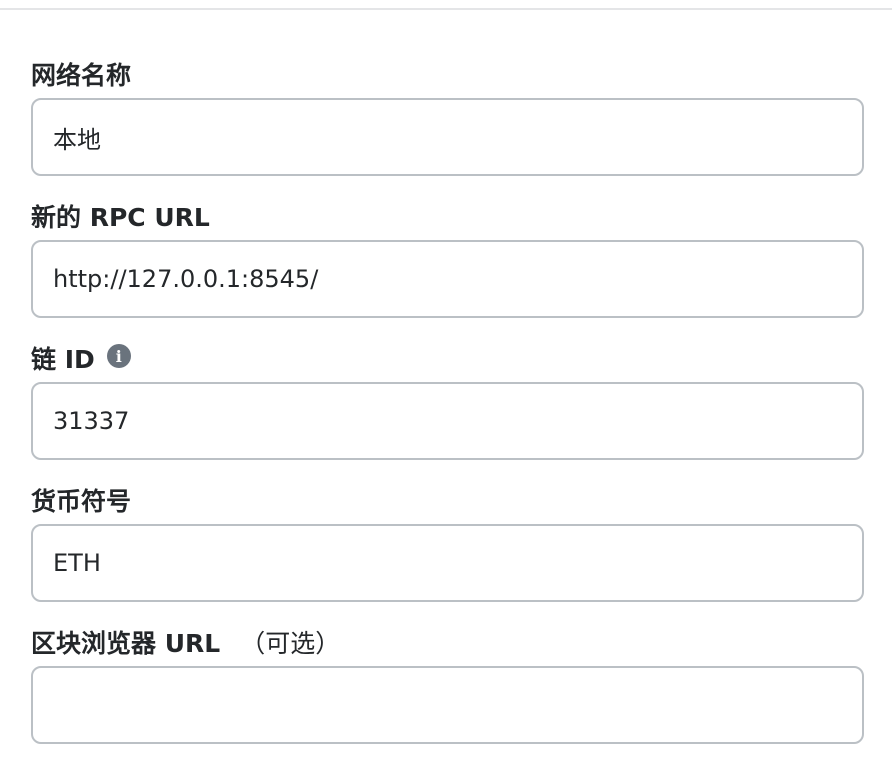  What do you see at coordinates (81, 75) in the screenshot?
I see `network-name-label: 网络名称` at bounding box center [81, 75].